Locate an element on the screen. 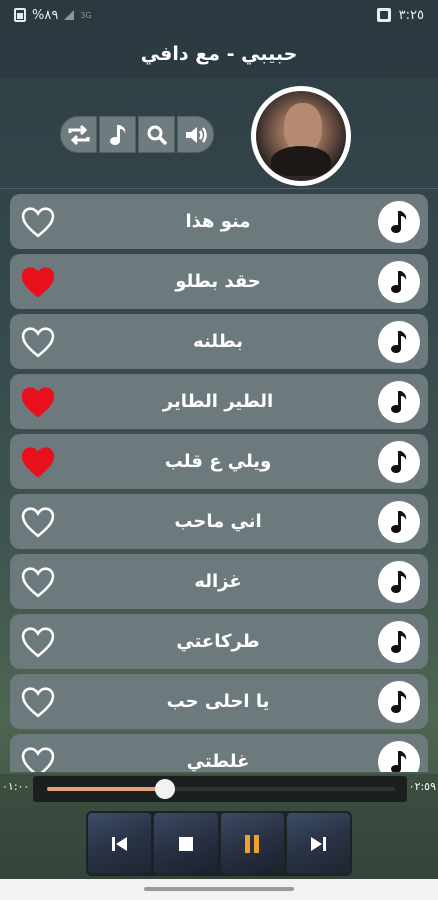  network-type: 3G is located at coordinates (86, 15).